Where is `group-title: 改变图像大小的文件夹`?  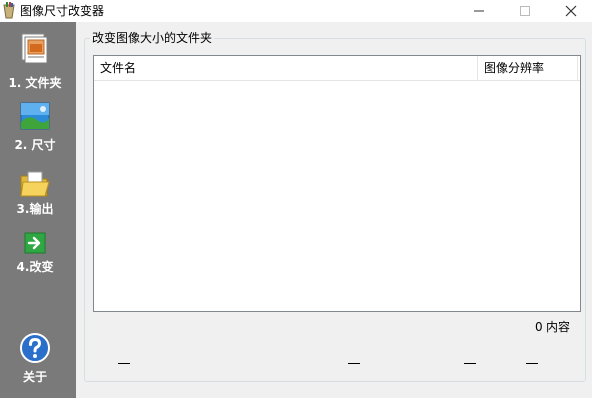
group-title: 改变图像大小的文件夹 is located at coordinates (152, 38).